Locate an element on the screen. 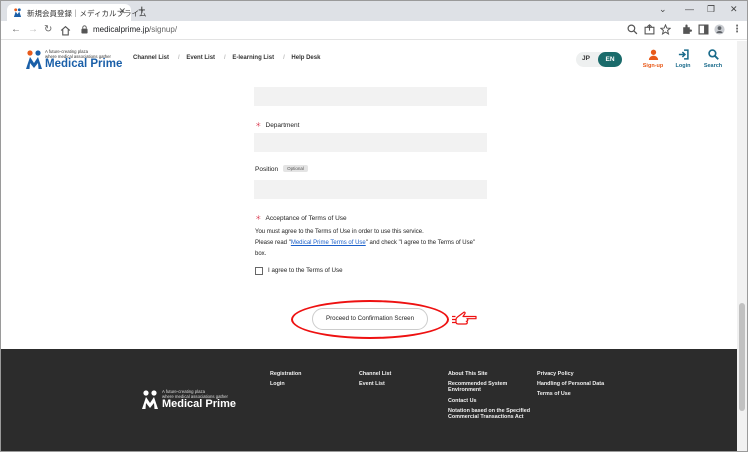  footer-logo-name: Medical Prime is located at coordinates (199, 404).